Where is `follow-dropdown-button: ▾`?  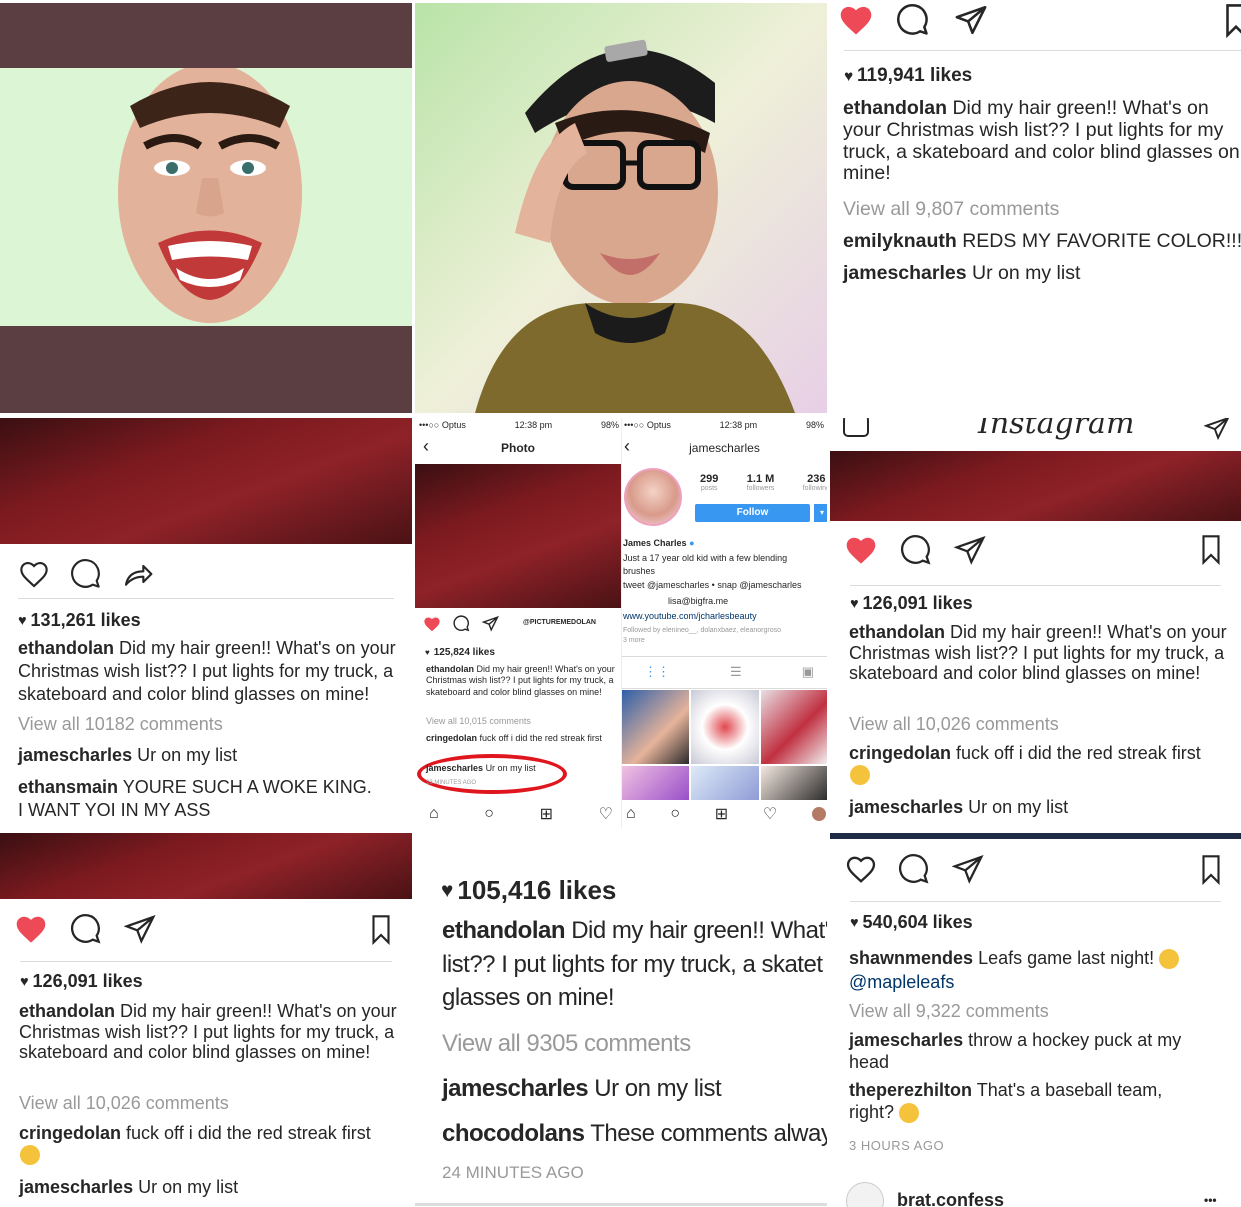
follow-dropdown-button: ▾ is located at coordinates (820, 513).